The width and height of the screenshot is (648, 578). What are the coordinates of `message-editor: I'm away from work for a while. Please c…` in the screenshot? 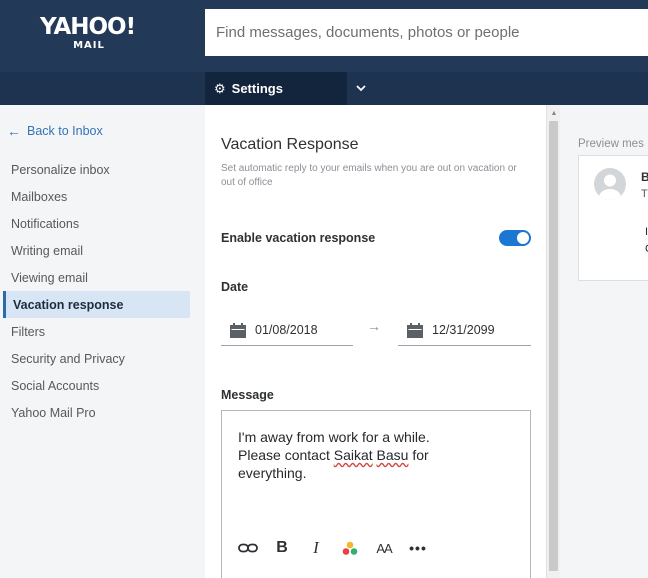 It's located at (376, 494).